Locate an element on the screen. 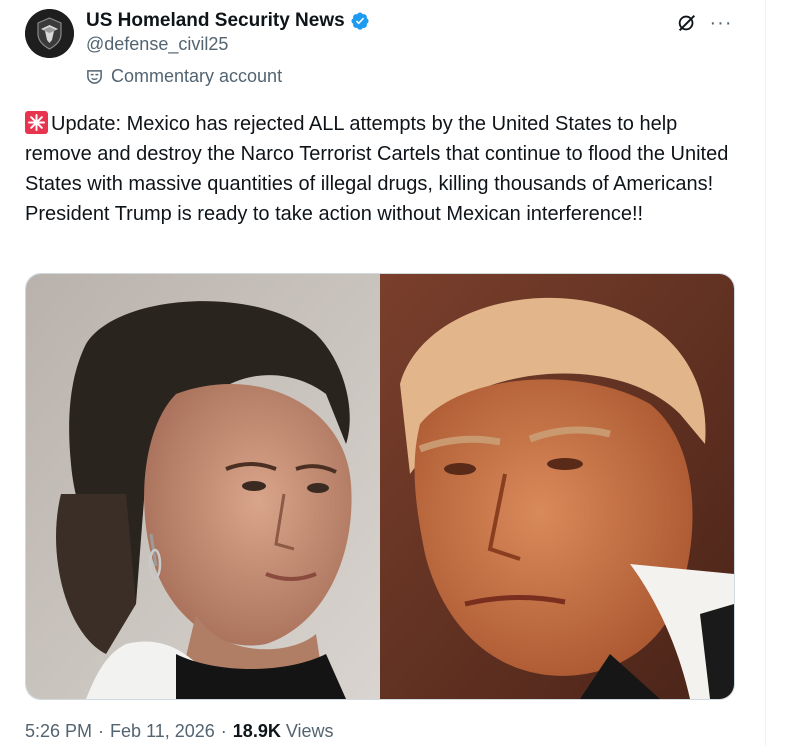  tweet-time: 5:26 PM is located at coordinates (58, 731).